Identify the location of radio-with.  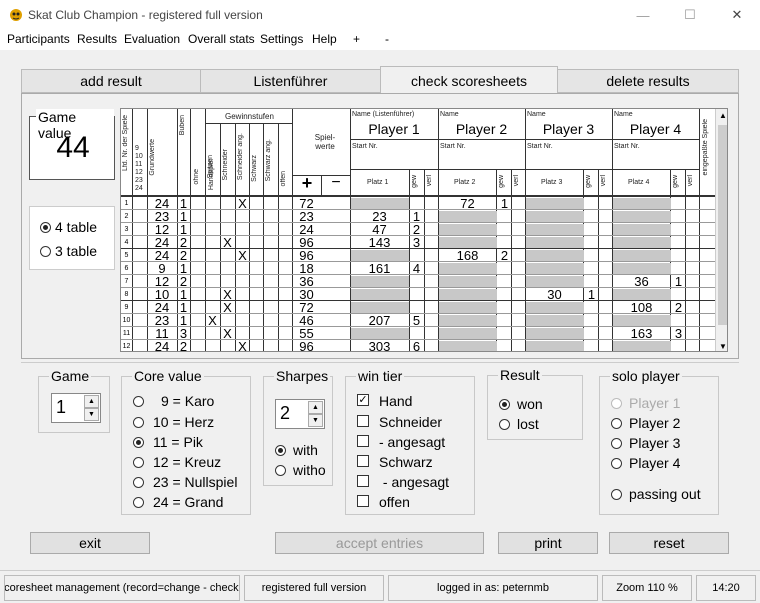
(280, 450).